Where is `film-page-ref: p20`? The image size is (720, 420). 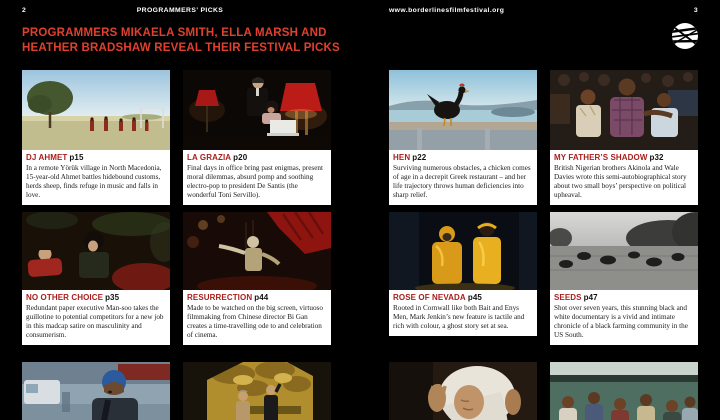 film-page-ref: p20 is located at coordinates (240, 157).